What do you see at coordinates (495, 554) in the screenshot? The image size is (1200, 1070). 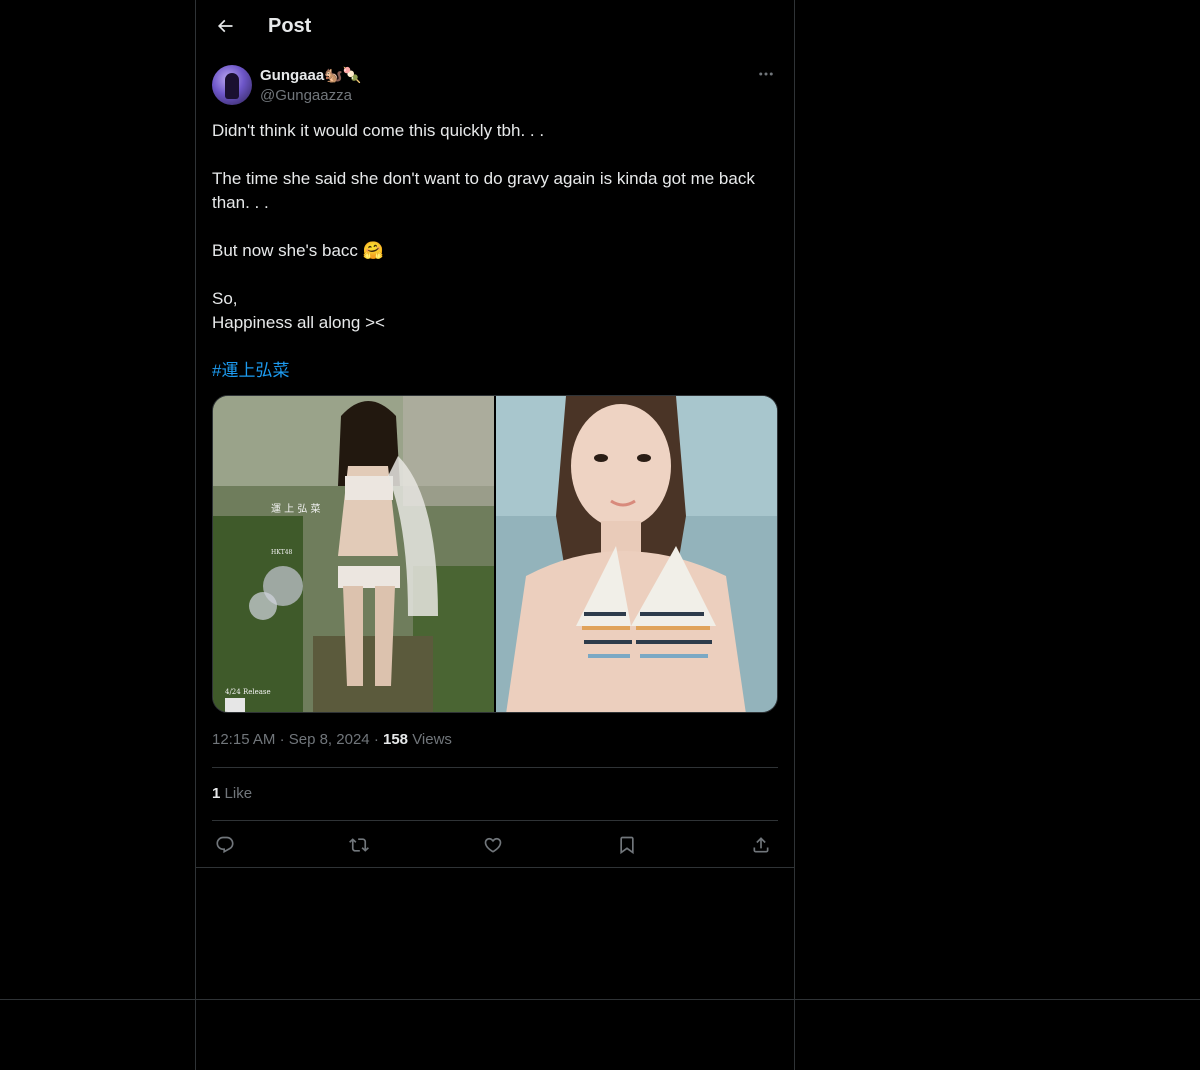 I see `media-grid: 運 上 弘 菜 HKT48 4/24 Release` at bounding box center [495, 554].